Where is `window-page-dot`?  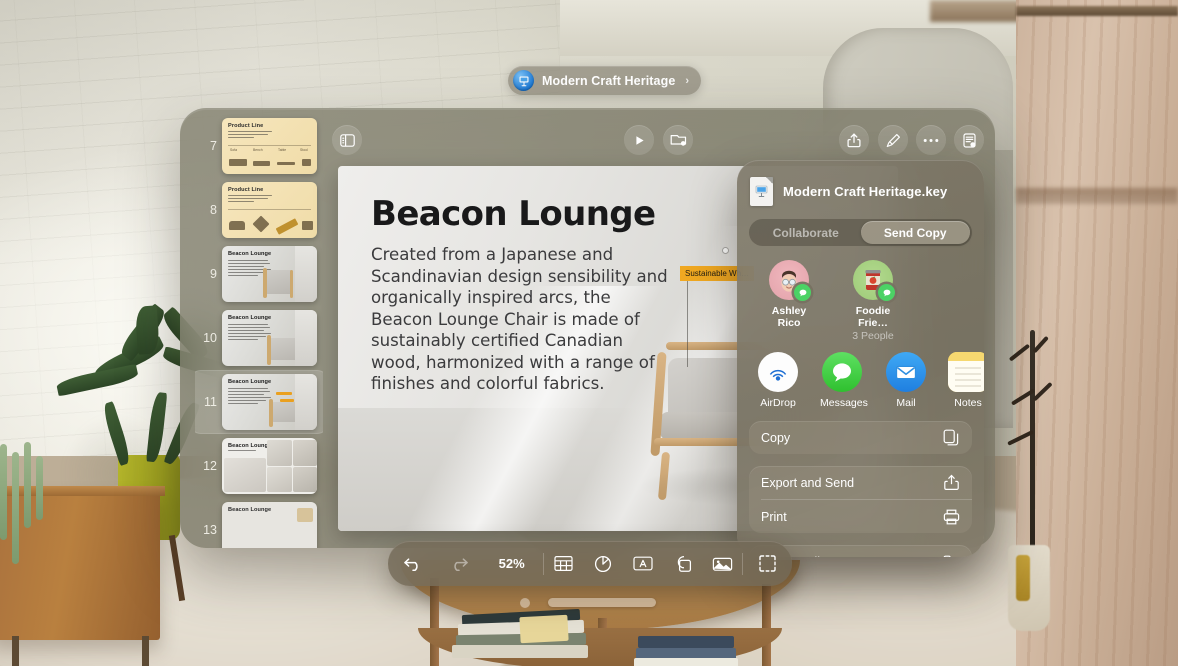
window-page-dot is located at coordinates (525, 603).